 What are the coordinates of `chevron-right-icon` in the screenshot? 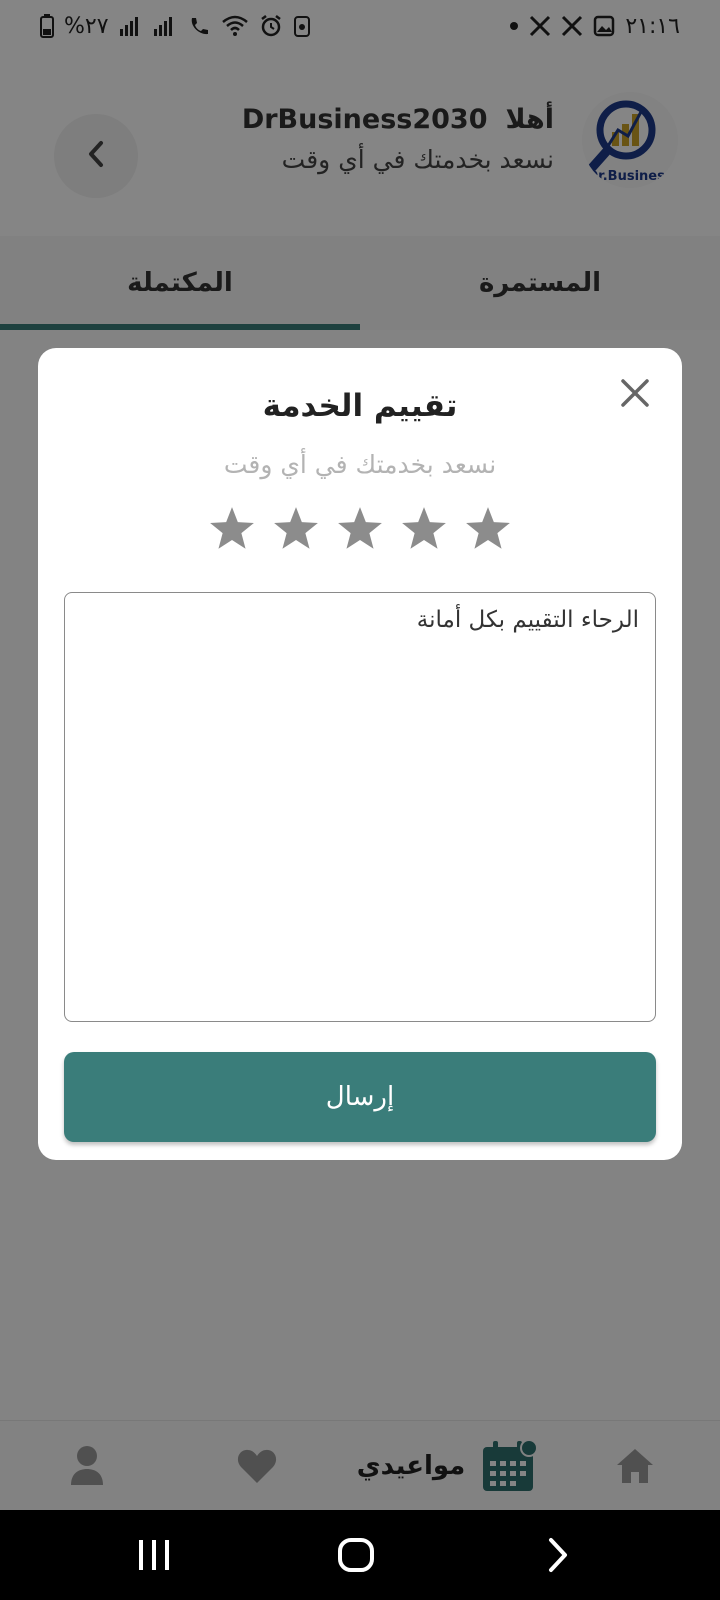 It's located at (558, 1555).